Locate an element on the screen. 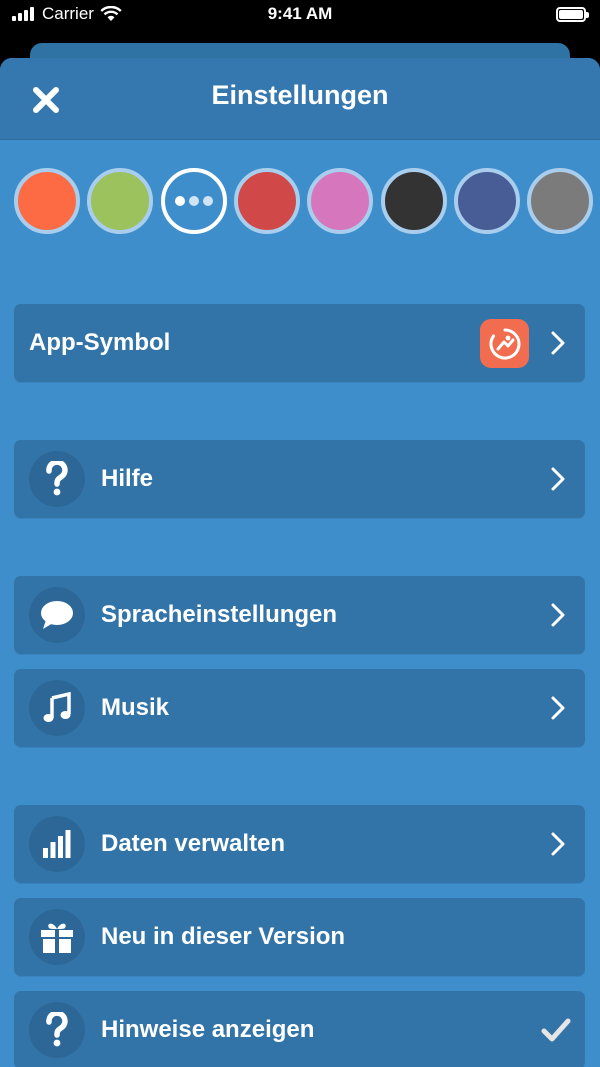 The width and height of the screenshot is (600, 1067). settings-row-speech: Spracheinstellungen is located at coordinates (299, 615).